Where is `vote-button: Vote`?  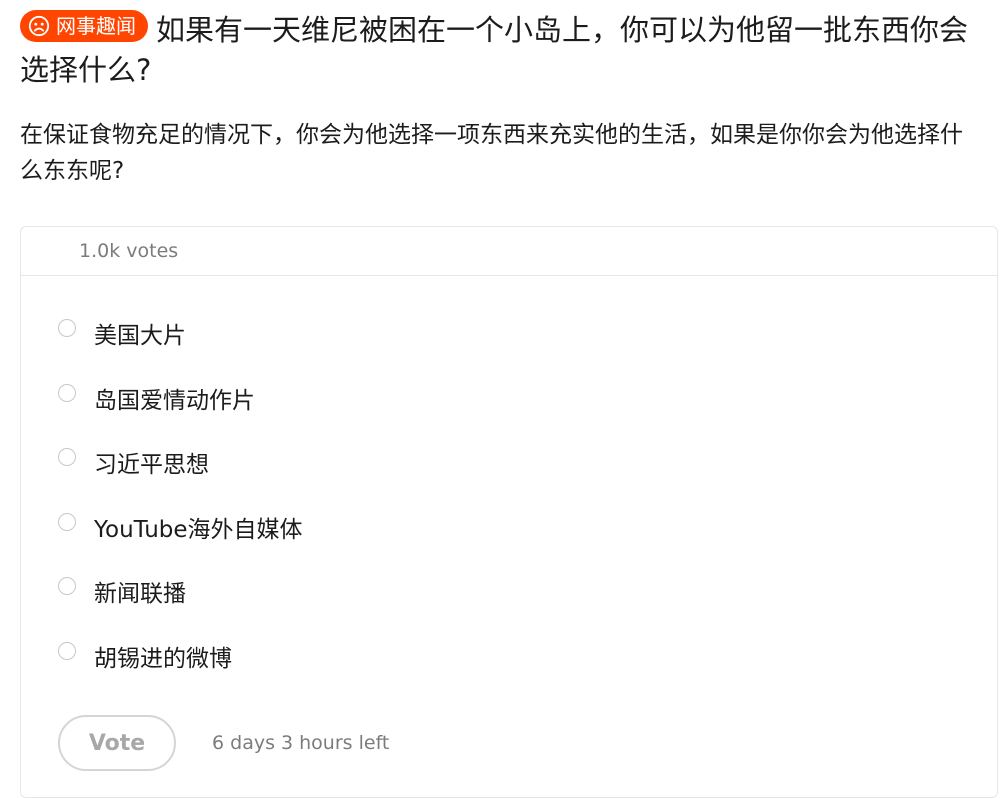
vote-button: Vote is located at coordinates (117, 743).